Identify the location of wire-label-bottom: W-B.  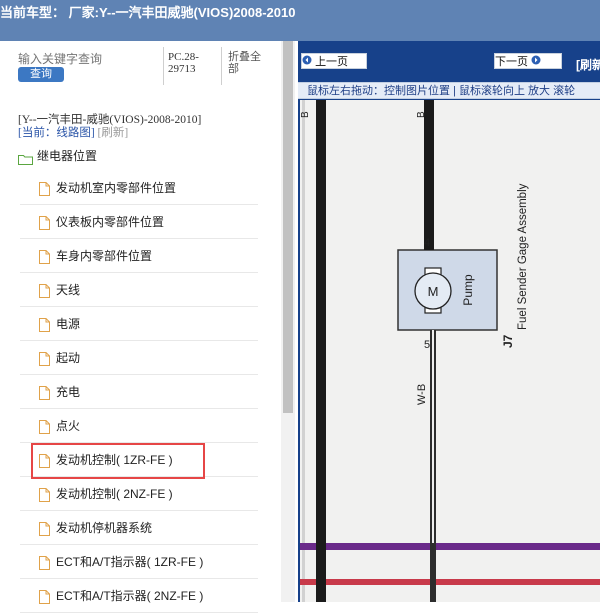
(422, 394).